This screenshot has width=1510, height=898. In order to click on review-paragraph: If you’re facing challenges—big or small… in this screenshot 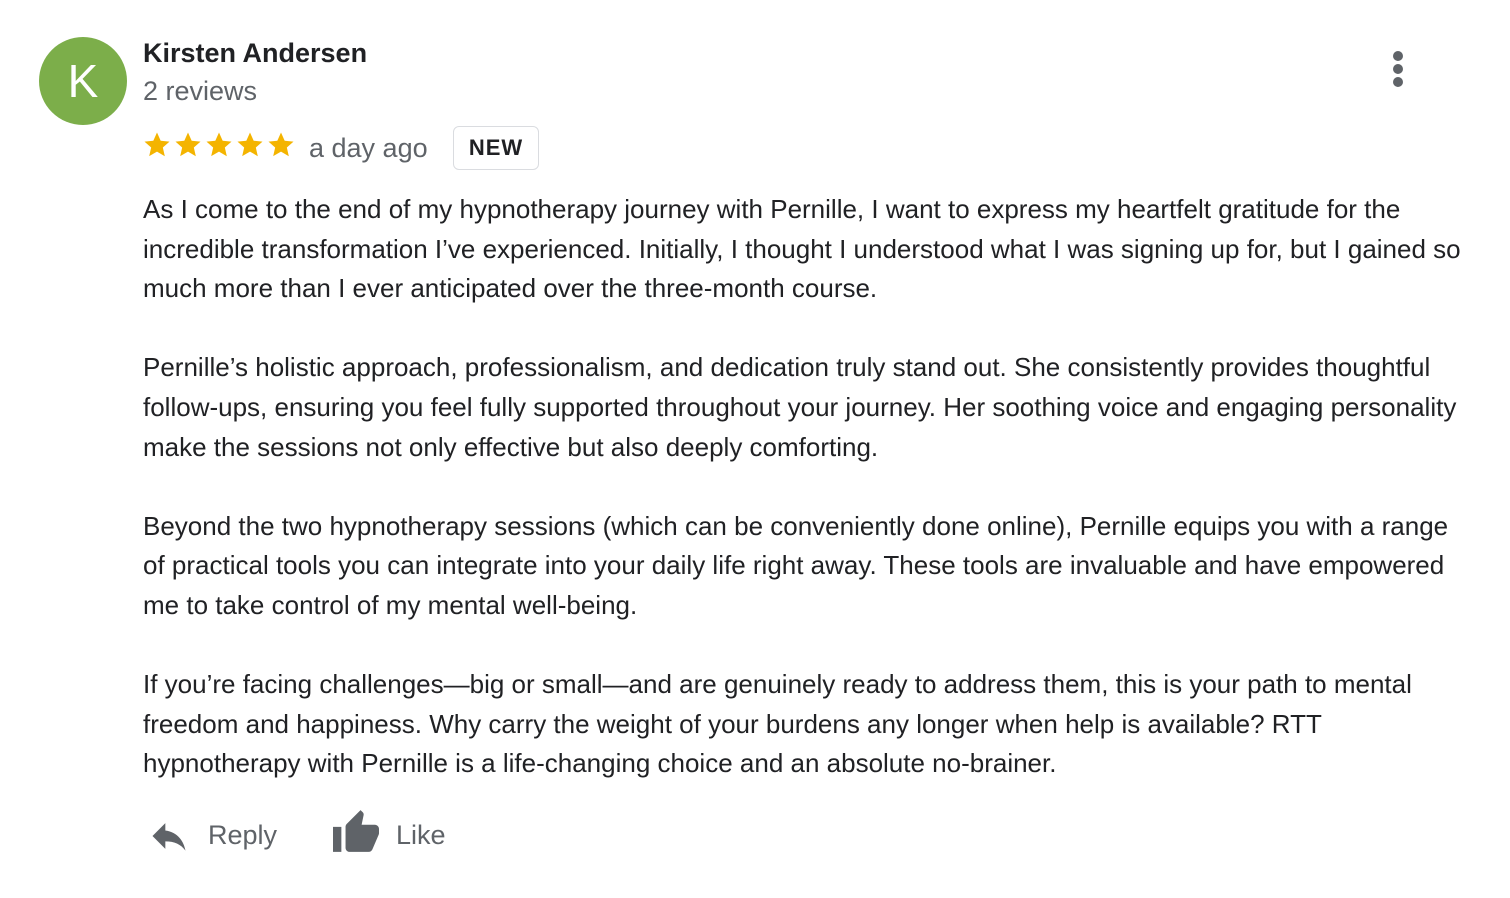, I will do `click(777, 724)`.